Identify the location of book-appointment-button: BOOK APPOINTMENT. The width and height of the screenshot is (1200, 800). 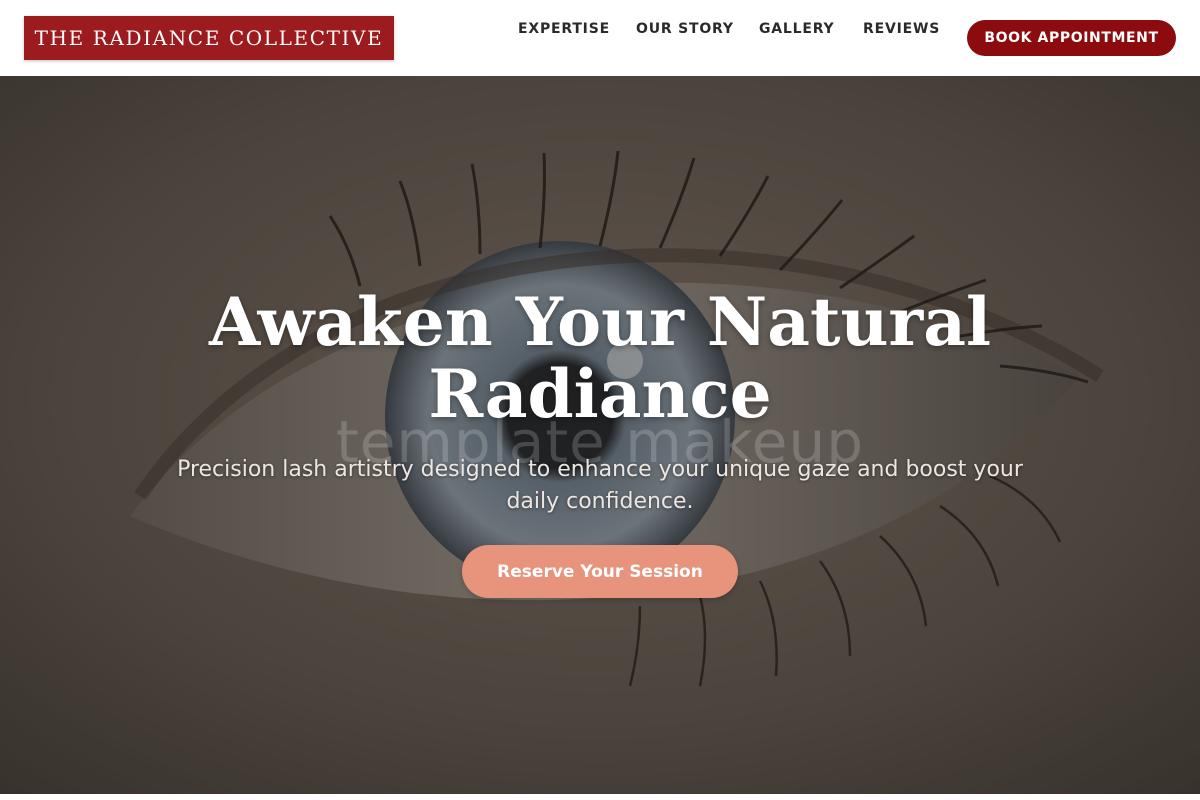
(1071, 38).